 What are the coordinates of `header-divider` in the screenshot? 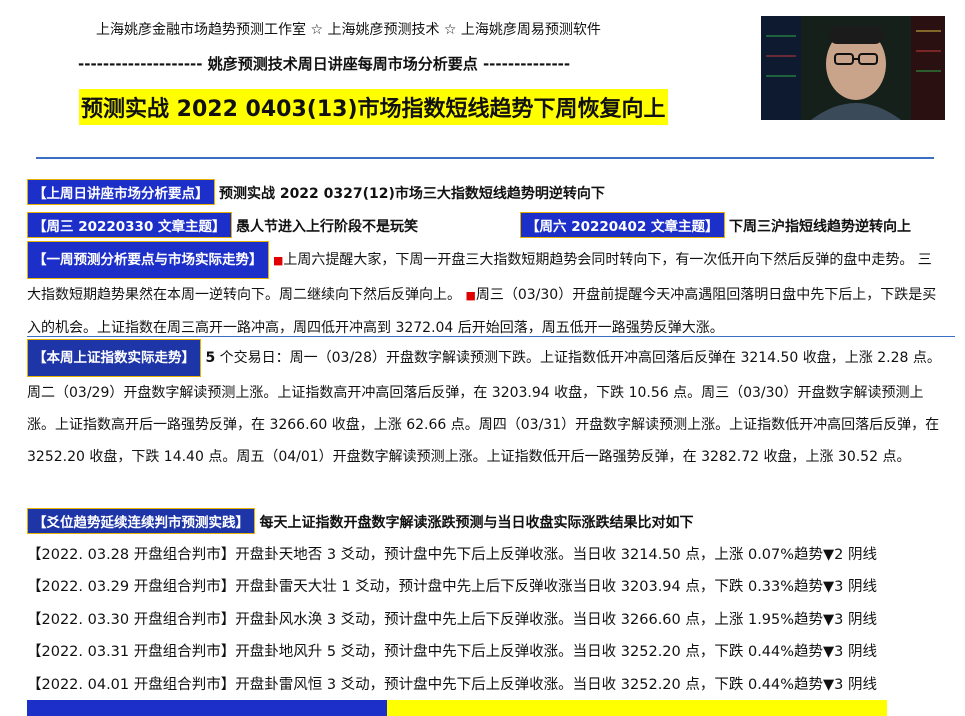 It's located at (485, 158).